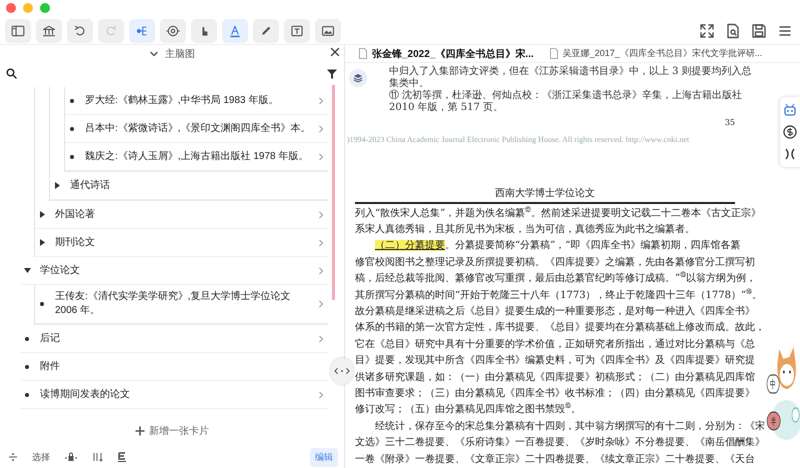  Describe the element at coordinates (569, 427) in the screenshot. I see `text-line: 经统计，保存至今的宋总集分纂稿有十四则，其中翁方纲撰写的有十二则，分别为：《宋` at that location.